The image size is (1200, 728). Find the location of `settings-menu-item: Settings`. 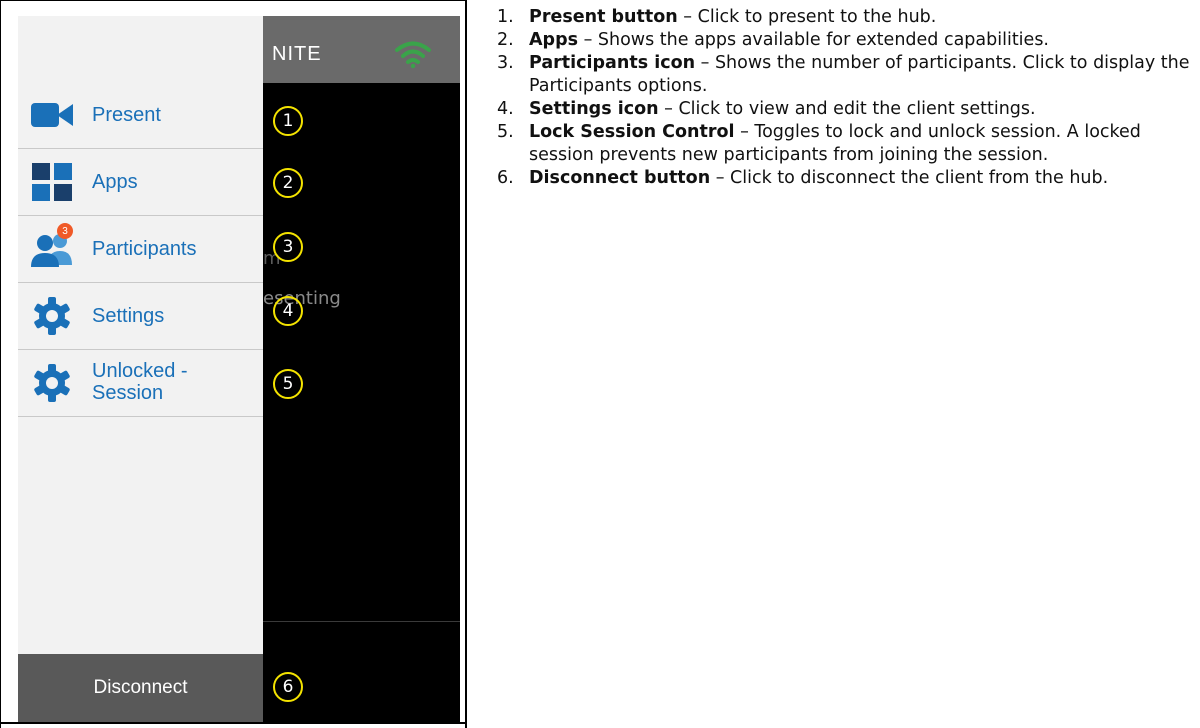

settings-menu-item: Settings is located at coordinates (140, 316).